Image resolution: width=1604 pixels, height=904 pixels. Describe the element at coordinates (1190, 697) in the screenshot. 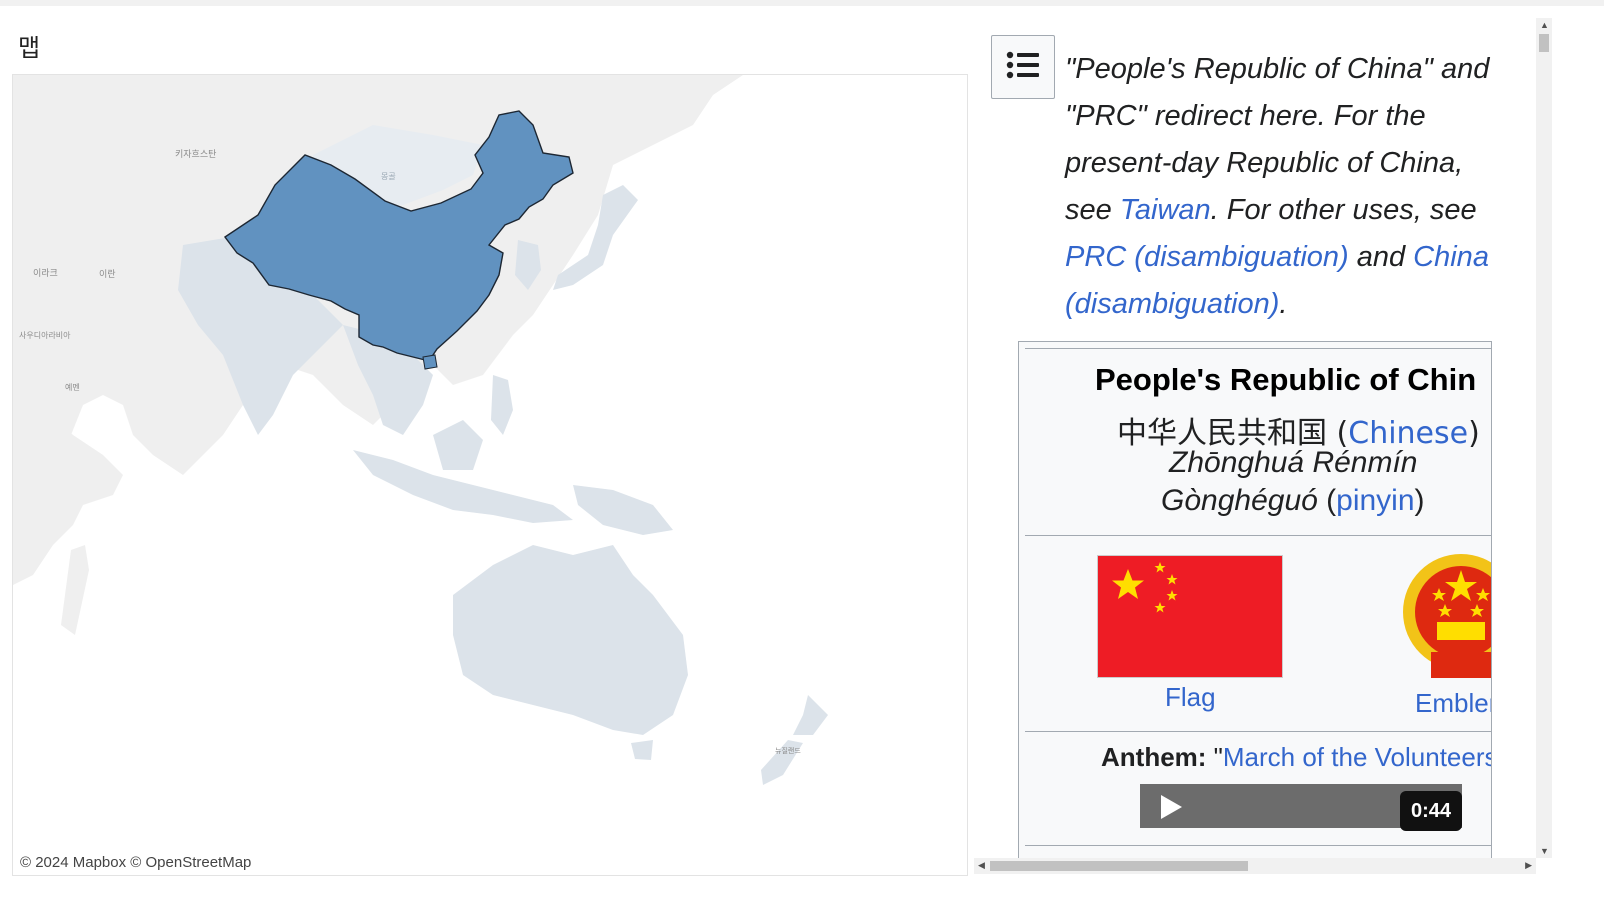

I see `flag-caption-link: Flag` at that location.